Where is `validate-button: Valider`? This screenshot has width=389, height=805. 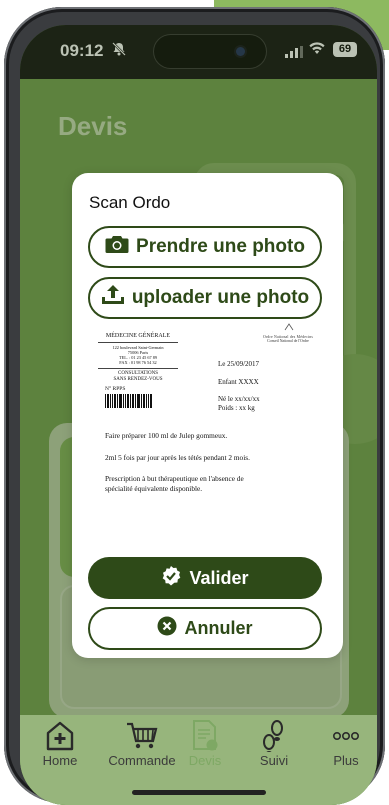
validate-button: Valider is located at coordinates (205, 578).